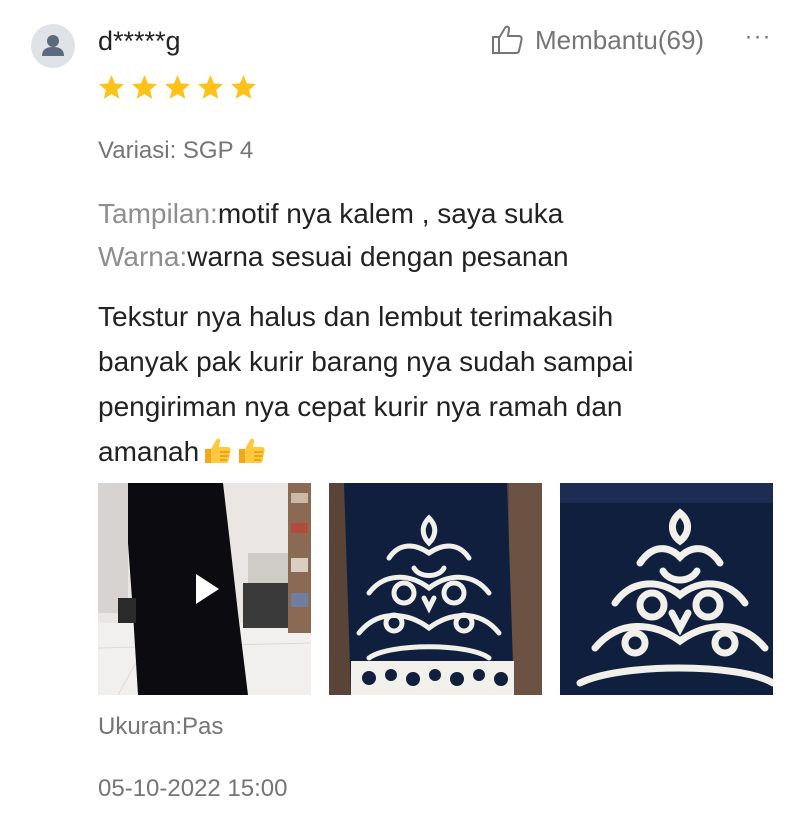 This screenshot has height=833, width=800. I want to click on reviewer-name: d*****g, so click(139, 41).